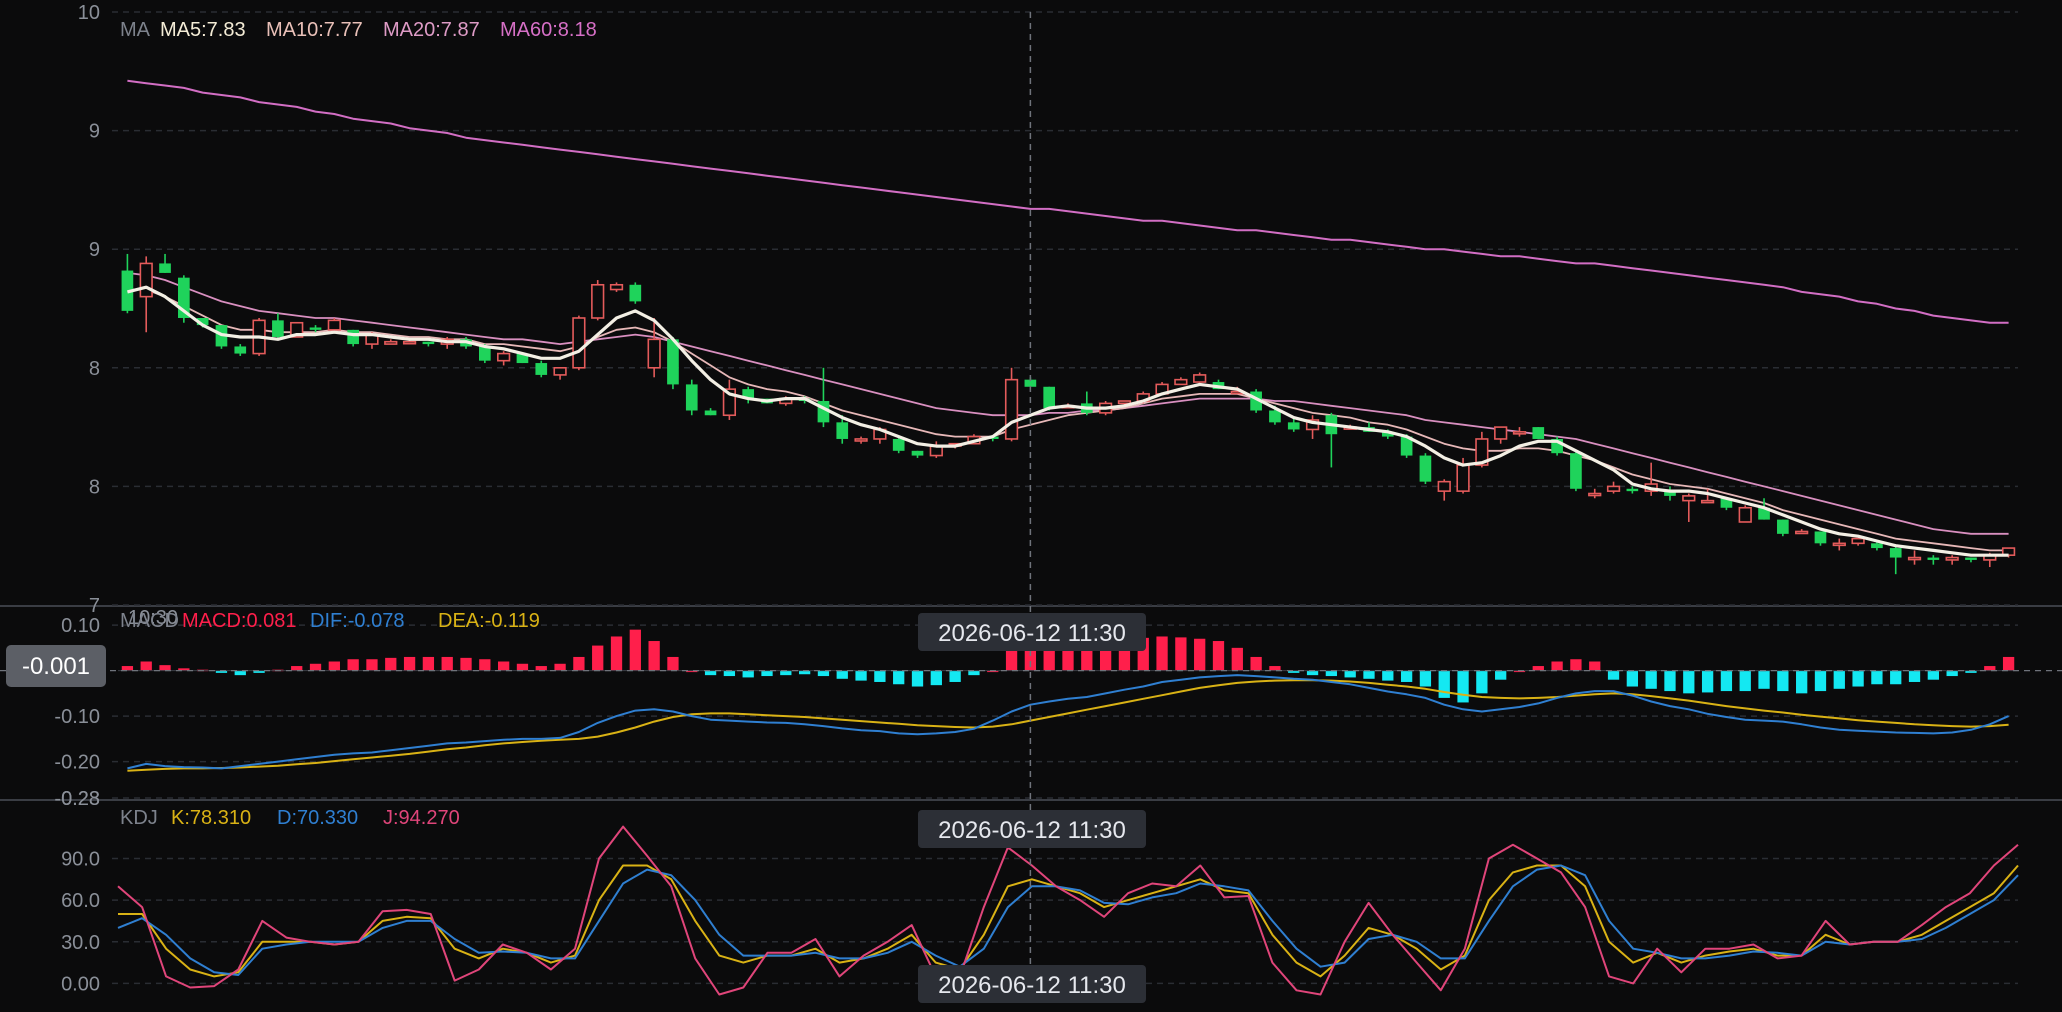  Describe the element at coordinates (94, 606) in the screenshot. I see `price-ytick-label: 7` at that location.